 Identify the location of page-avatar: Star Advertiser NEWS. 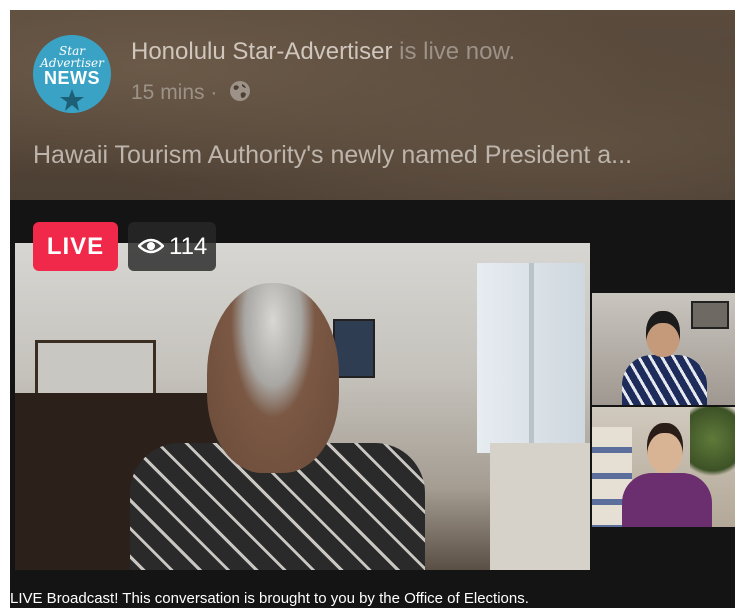
(72, 74).